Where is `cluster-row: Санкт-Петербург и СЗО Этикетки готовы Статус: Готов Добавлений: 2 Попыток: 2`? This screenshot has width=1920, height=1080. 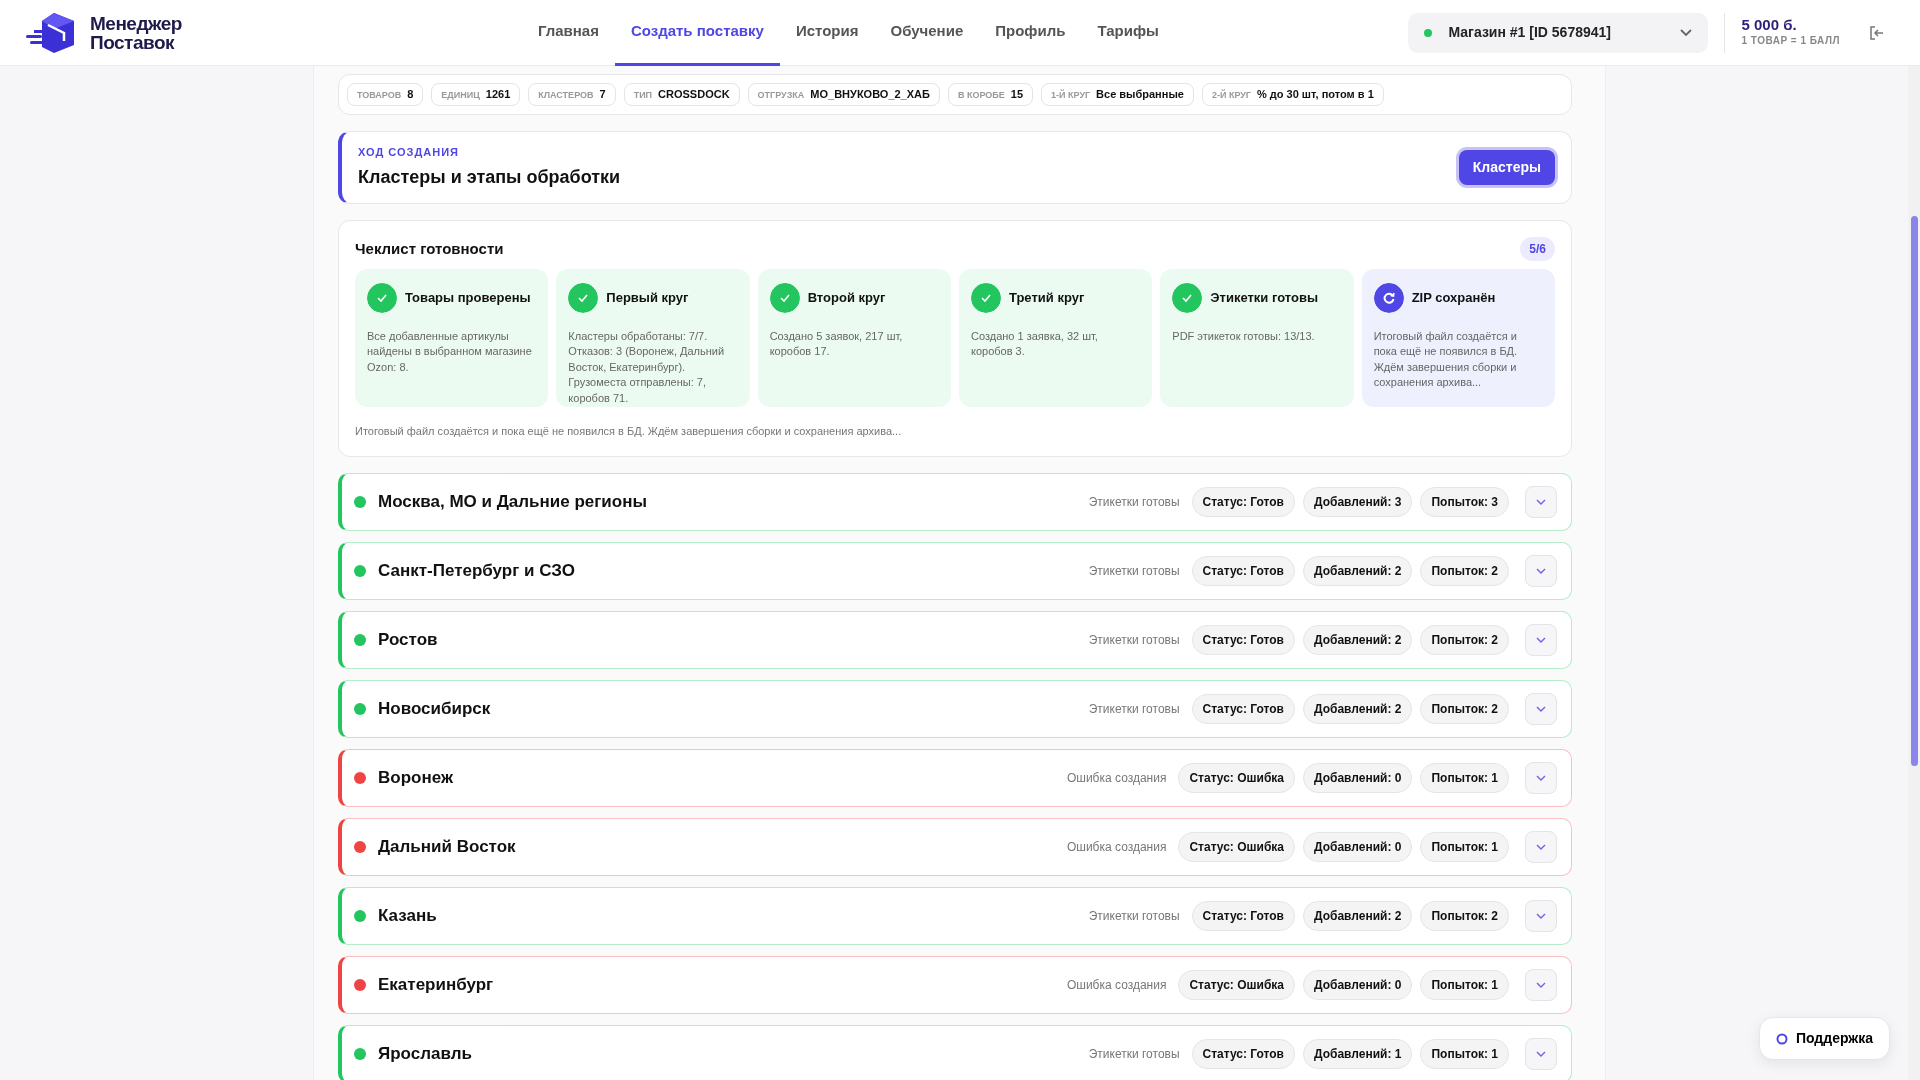 cluster-row: Санкт-Петербург и СЗО Этикетки готовы Статус: Готов Добавлений: 2 Попыток: 2 is located at coordinates (955, 570).